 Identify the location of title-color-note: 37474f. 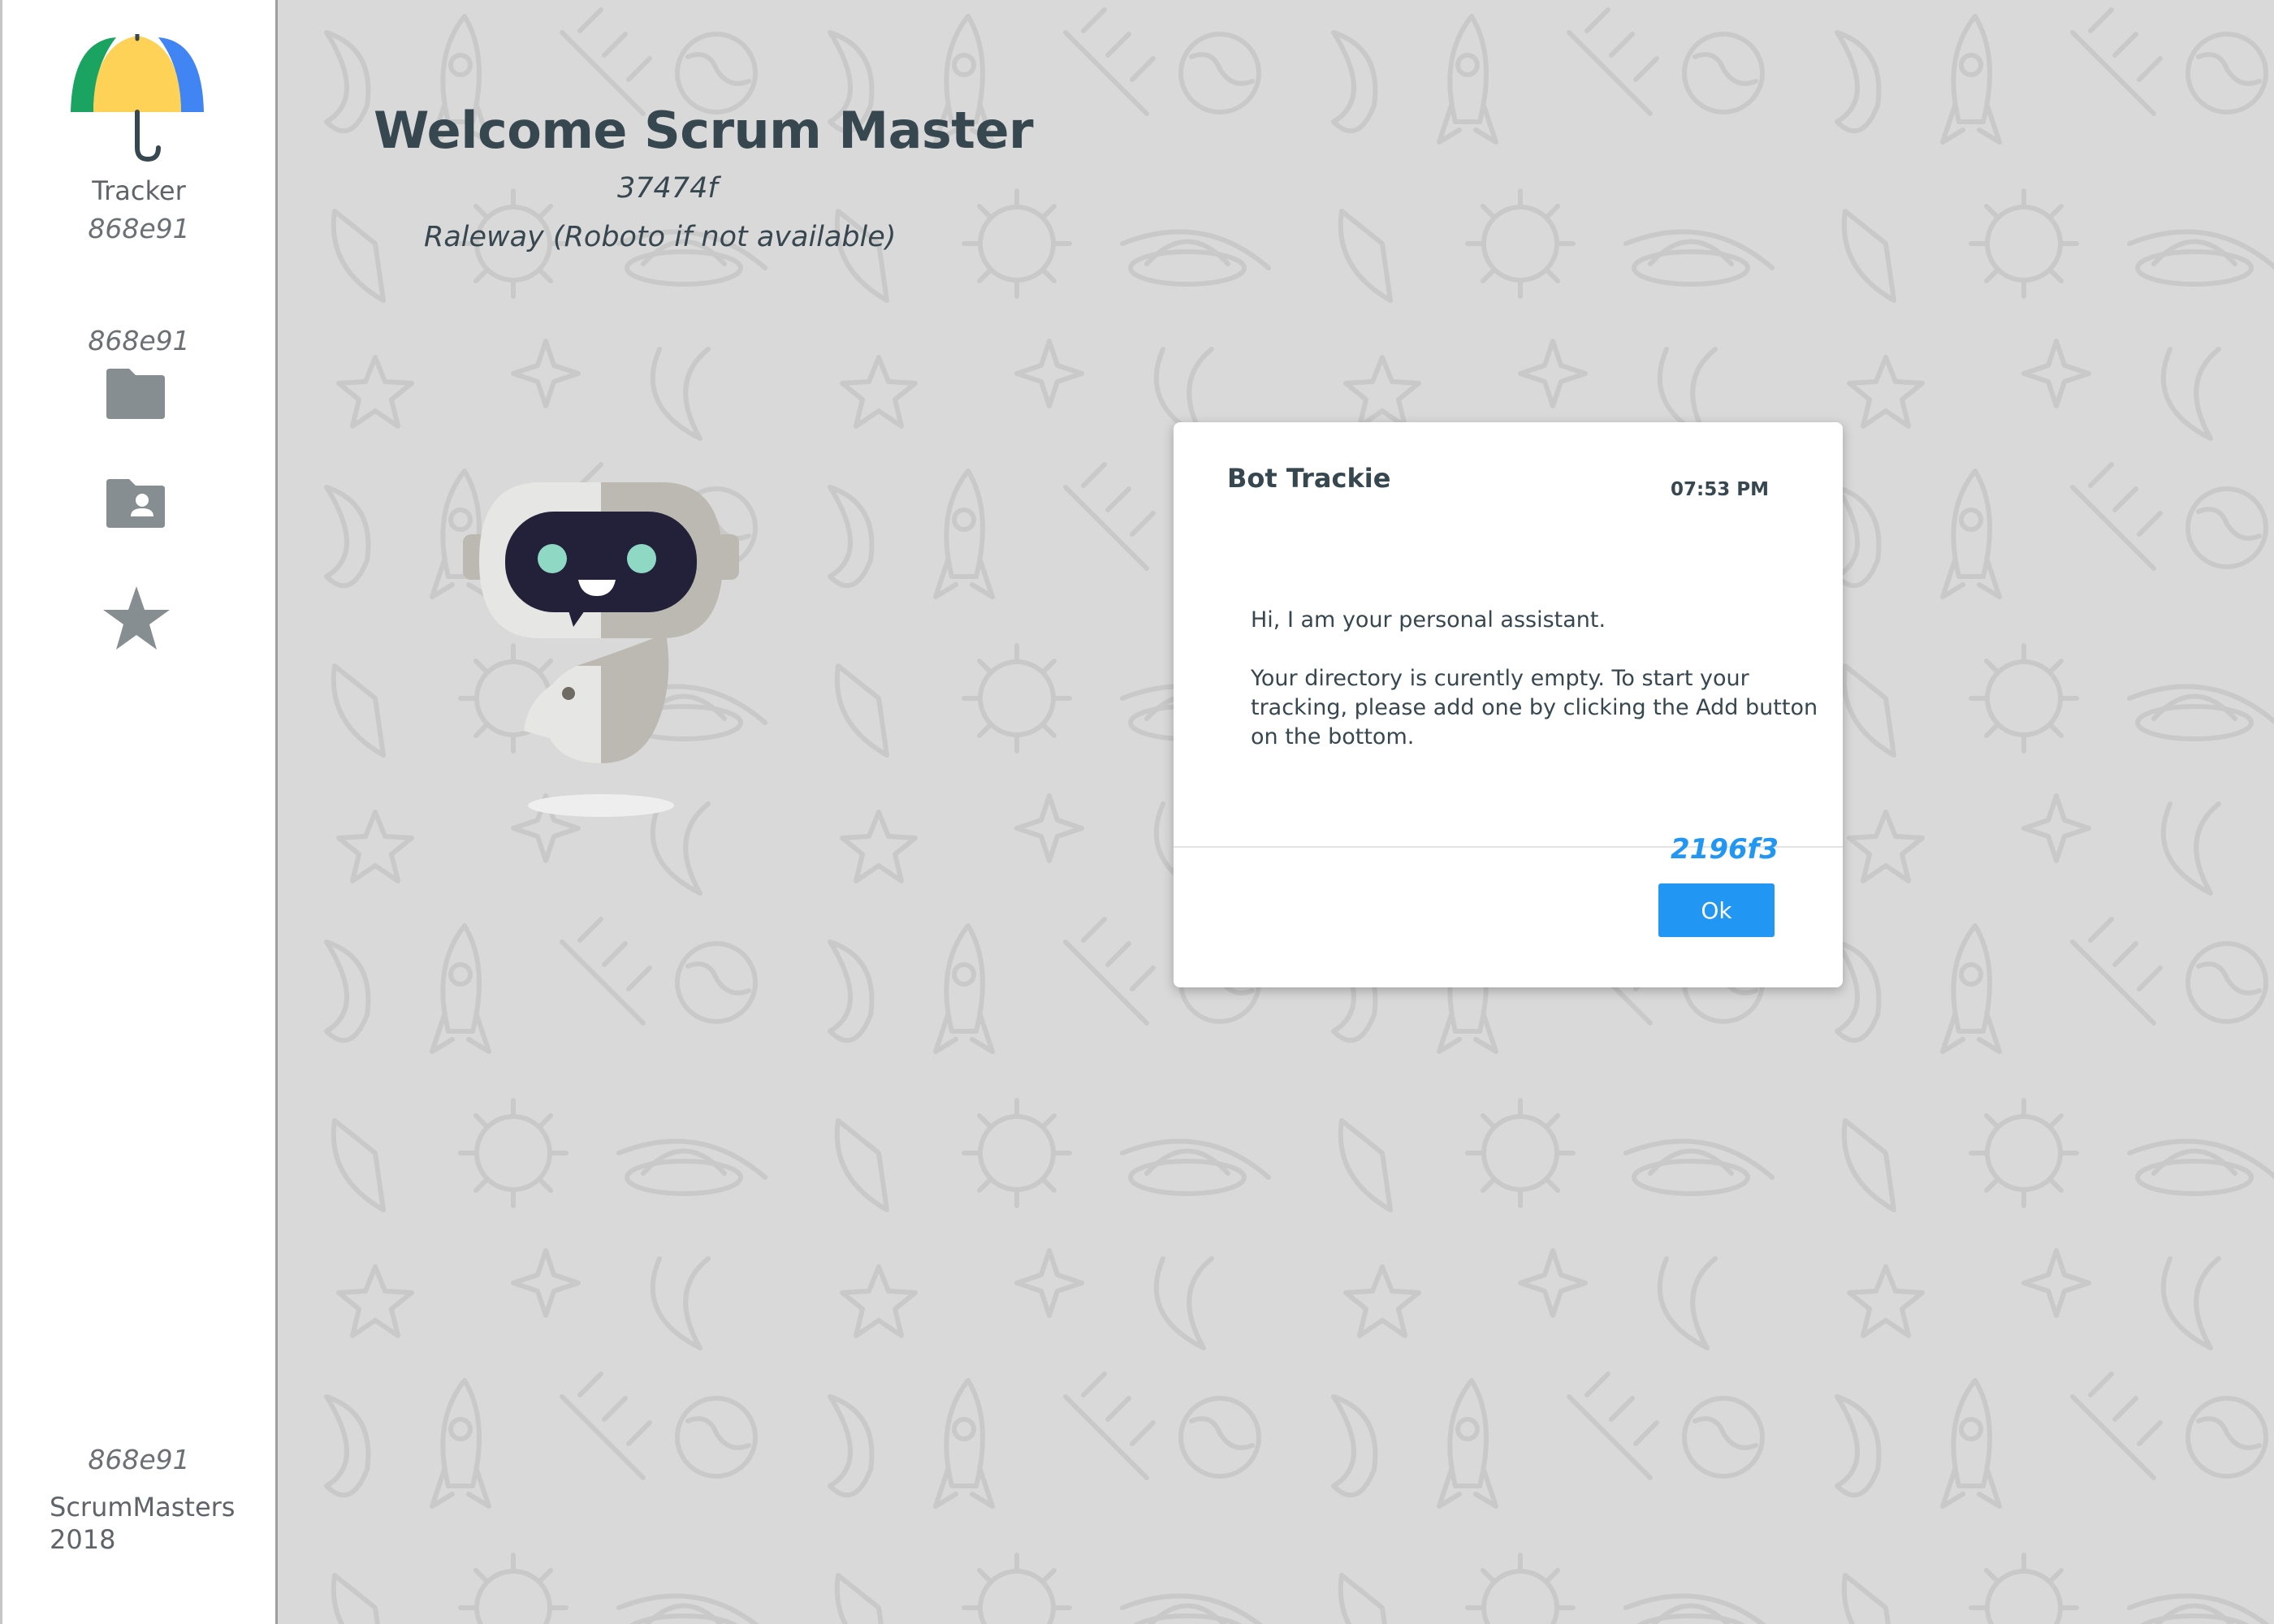
(667, 188).